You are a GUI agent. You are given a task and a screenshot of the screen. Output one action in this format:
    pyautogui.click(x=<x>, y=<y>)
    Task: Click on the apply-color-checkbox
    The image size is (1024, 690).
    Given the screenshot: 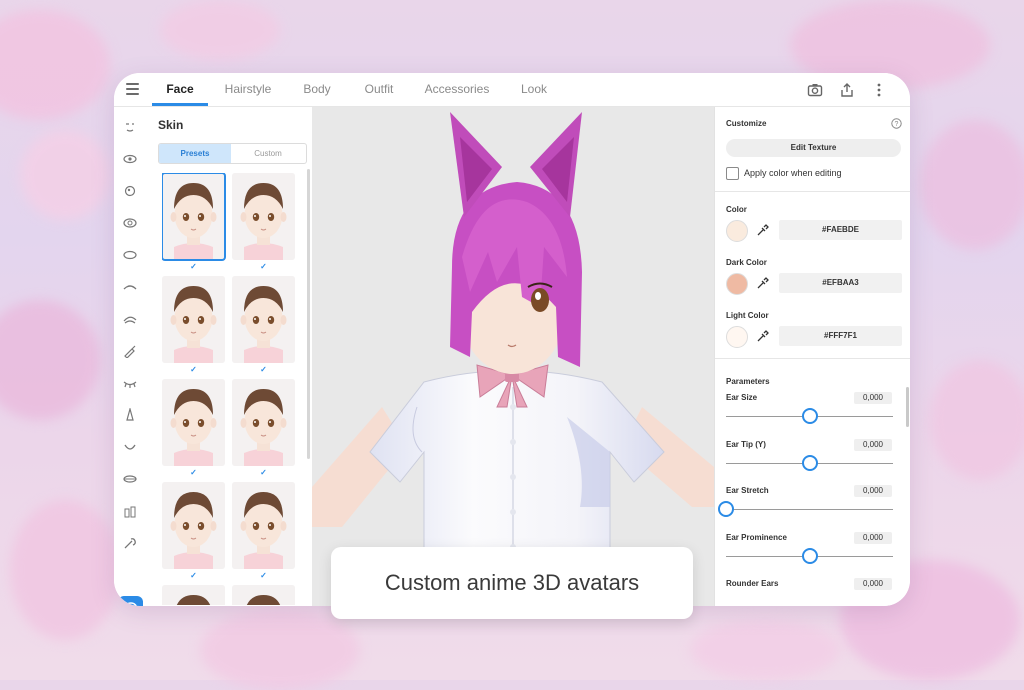 What is the action you would take?
    pyautogui.click(x=732, y=173)
    